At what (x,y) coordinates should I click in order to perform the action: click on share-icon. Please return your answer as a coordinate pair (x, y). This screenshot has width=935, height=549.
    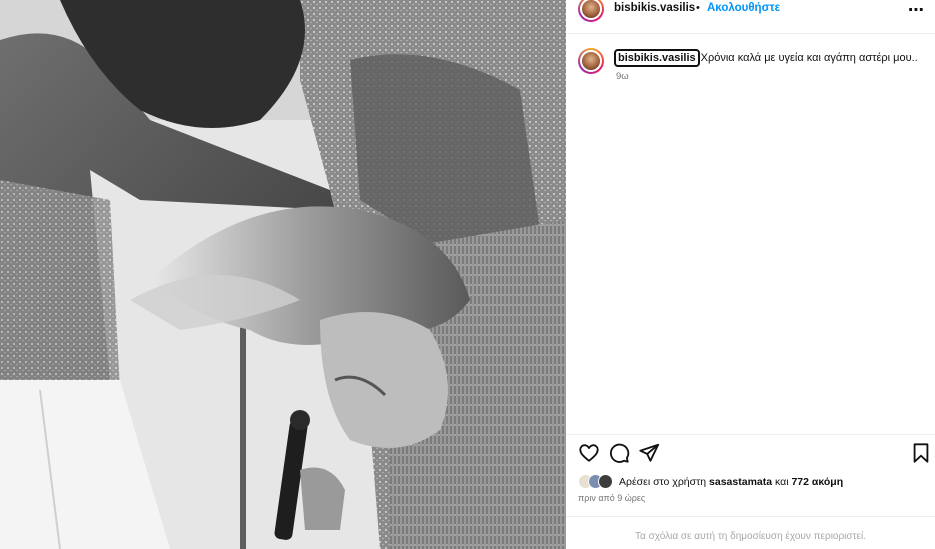
    Looking at the image, I should click on (649, 453).